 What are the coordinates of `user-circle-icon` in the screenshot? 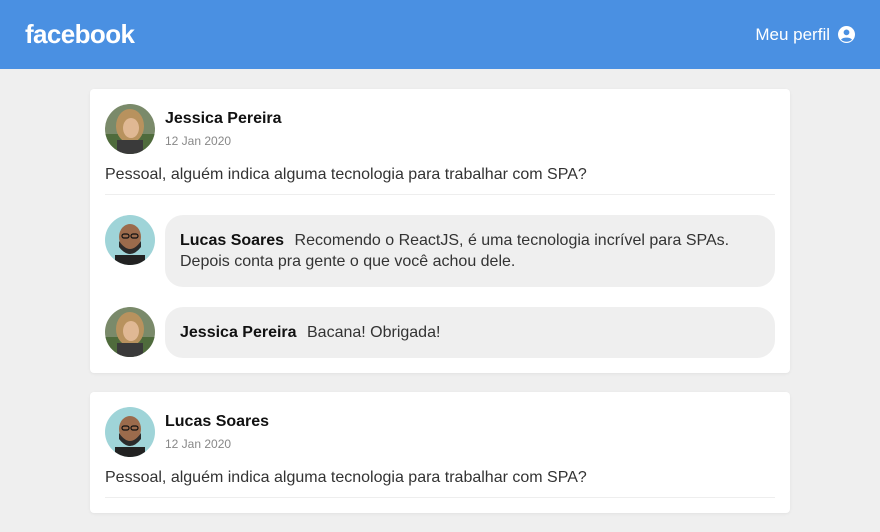 It's located at (846, 34).